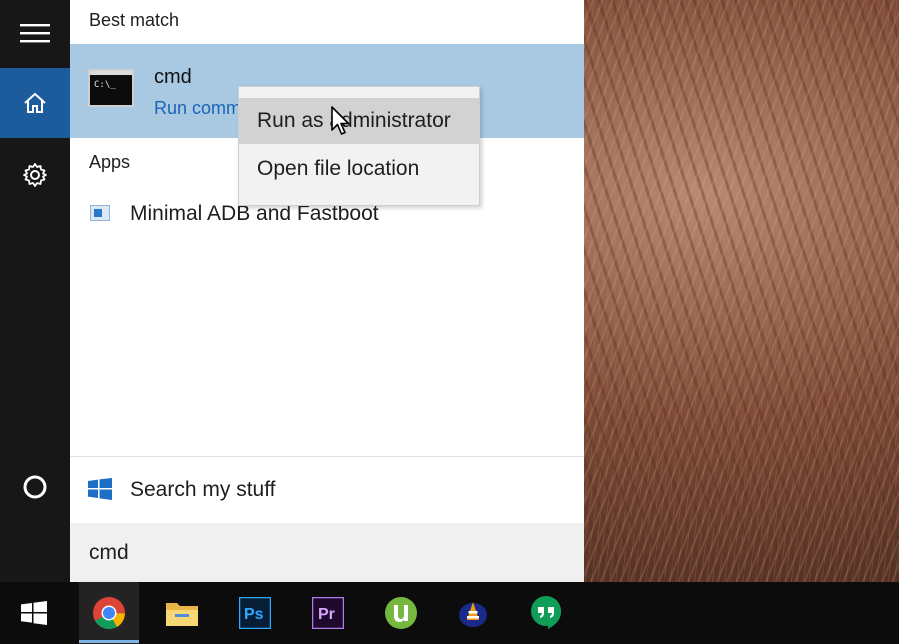 Image resolution: width=899 pixels, height=644 pixels. I want to click on context-menu: Run as administrator Open file location, so click(359, 146).